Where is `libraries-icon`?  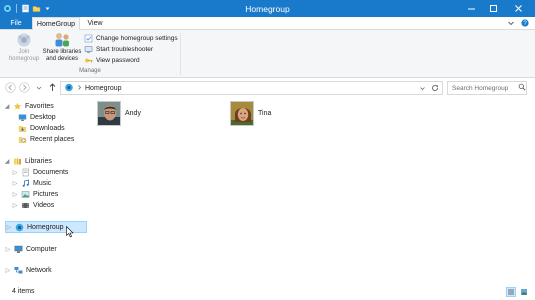
libraries-icon is located at coordinates (17, 161).